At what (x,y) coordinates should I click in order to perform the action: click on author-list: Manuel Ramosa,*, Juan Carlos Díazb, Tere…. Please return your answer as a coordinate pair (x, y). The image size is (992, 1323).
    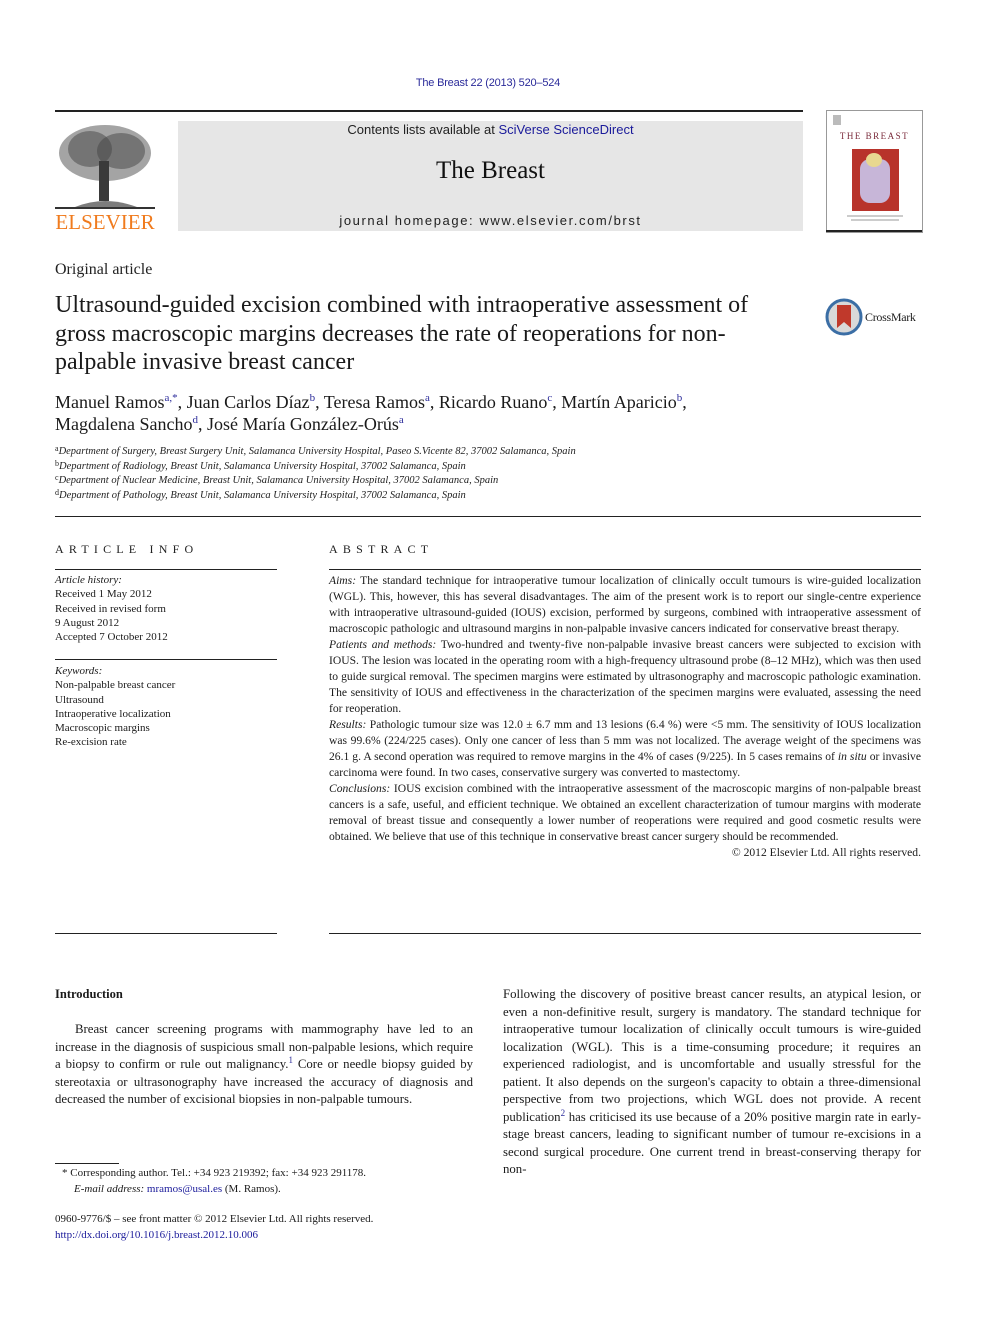
    Looking at the image, I should click on (371, 413).